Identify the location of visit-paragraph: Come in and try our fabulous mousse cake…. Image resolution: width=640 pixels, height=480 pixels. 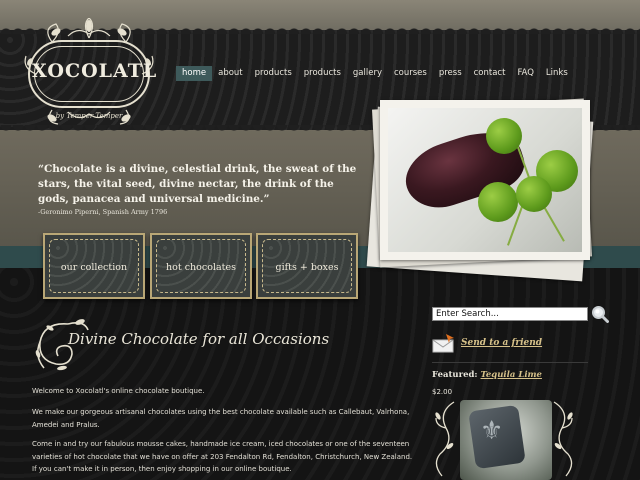
(222, 456).